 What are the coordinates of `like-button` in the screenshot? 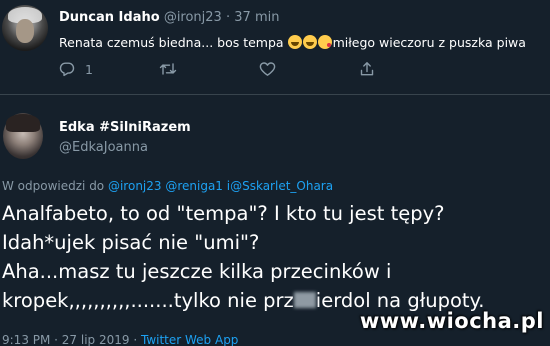 It's located at (267, 69).